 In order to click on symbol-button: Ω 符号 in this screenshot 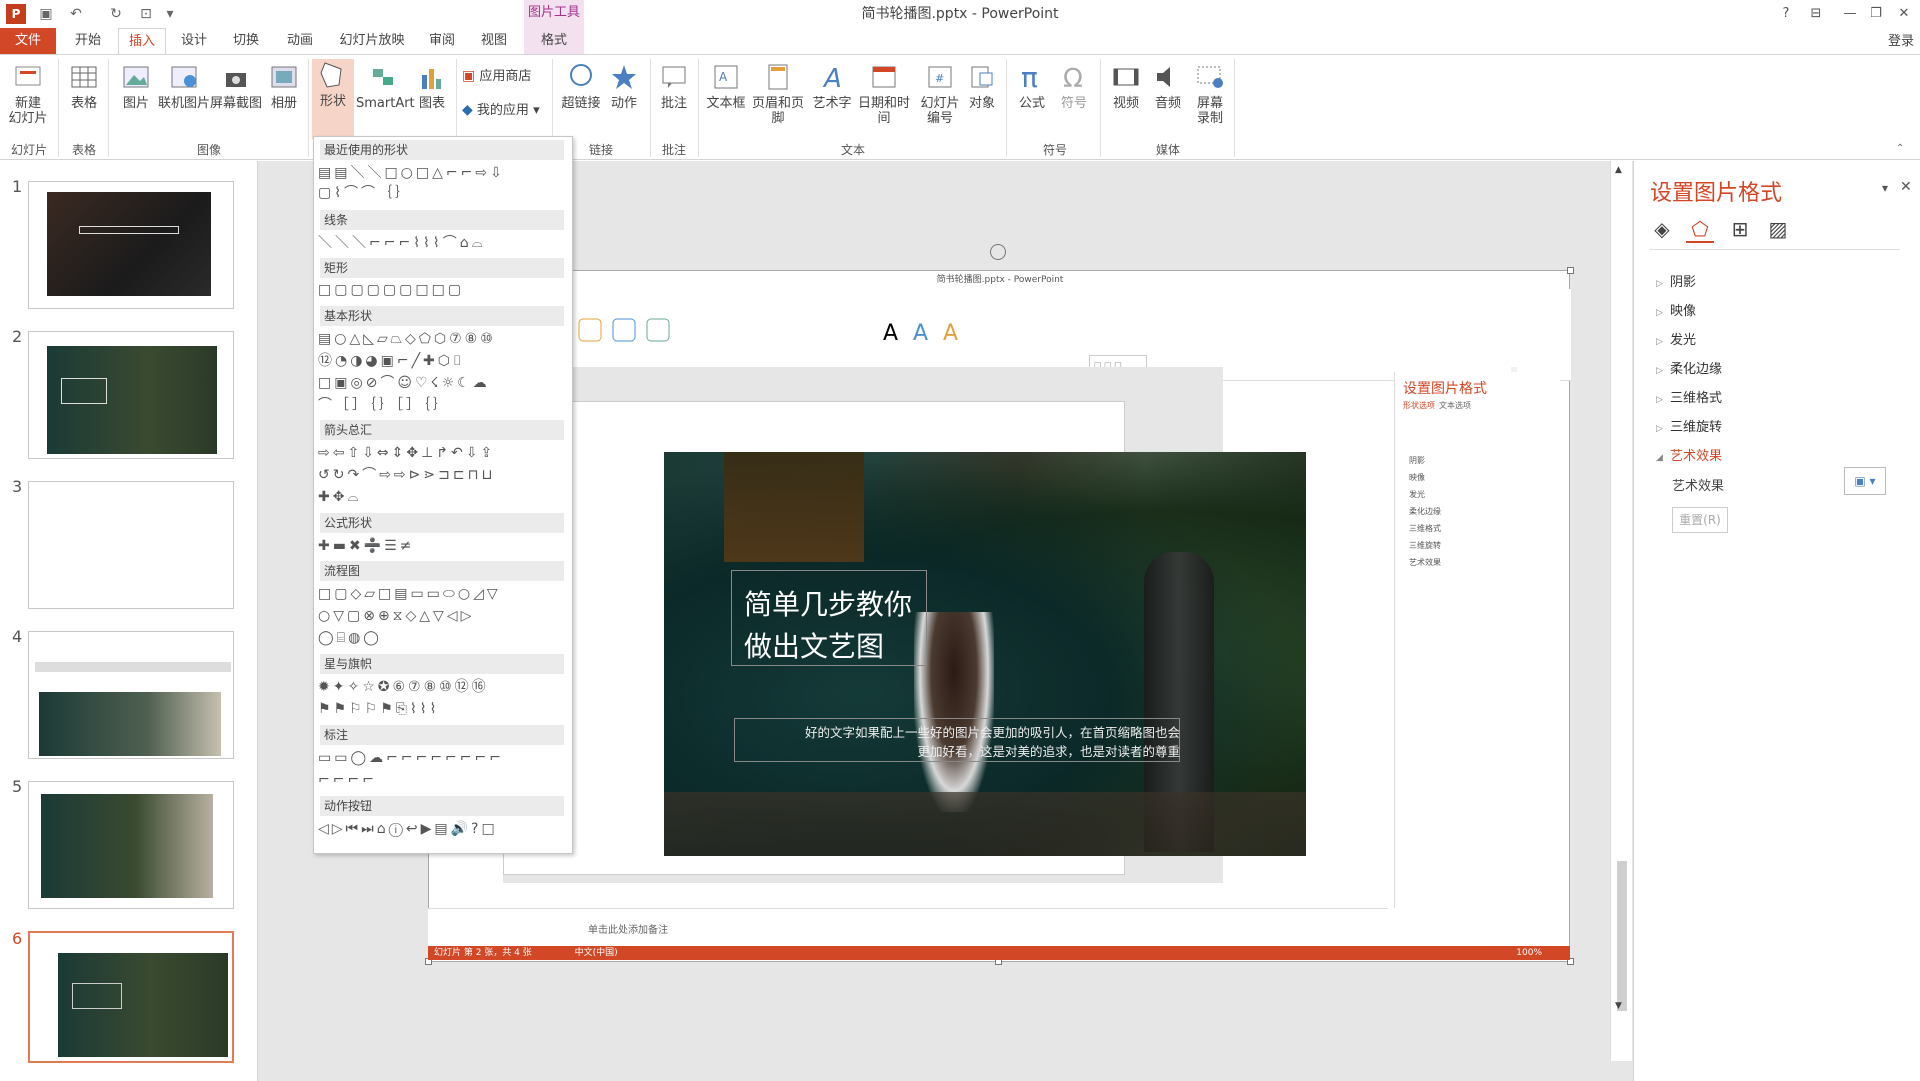, I will do `click(1074, 86)`.